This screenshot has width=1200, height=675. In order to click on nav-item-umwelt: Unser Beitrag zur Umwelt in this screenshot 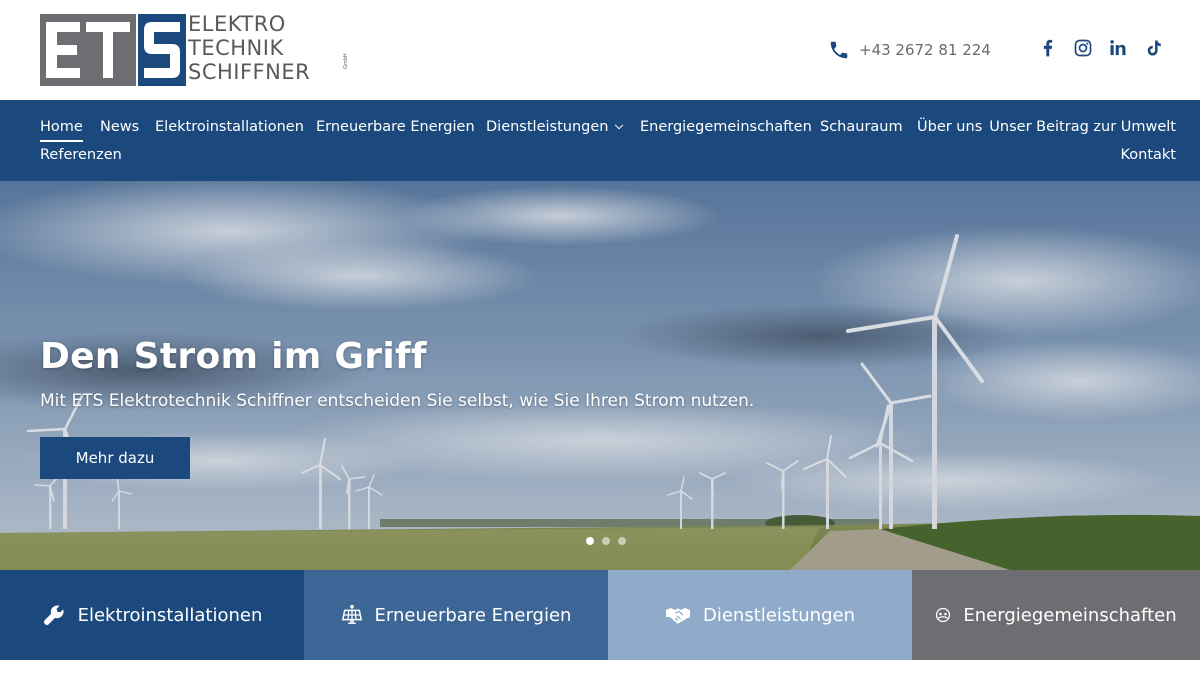, I will do `click(1082, 127)`.